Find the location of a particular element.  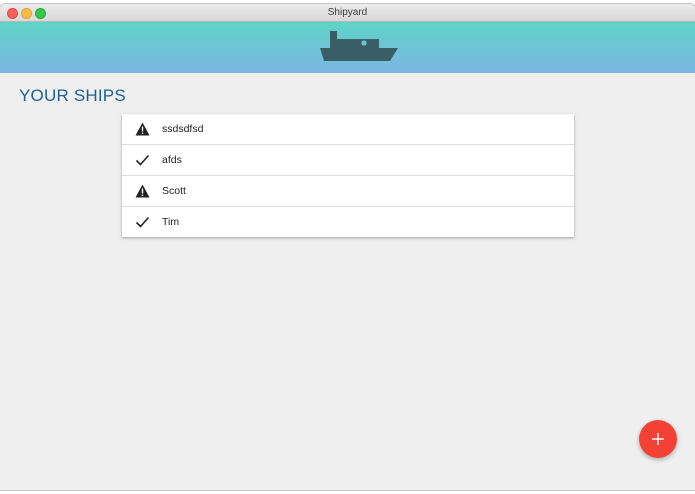

add-ship-button is located at coordinates (658, 439).